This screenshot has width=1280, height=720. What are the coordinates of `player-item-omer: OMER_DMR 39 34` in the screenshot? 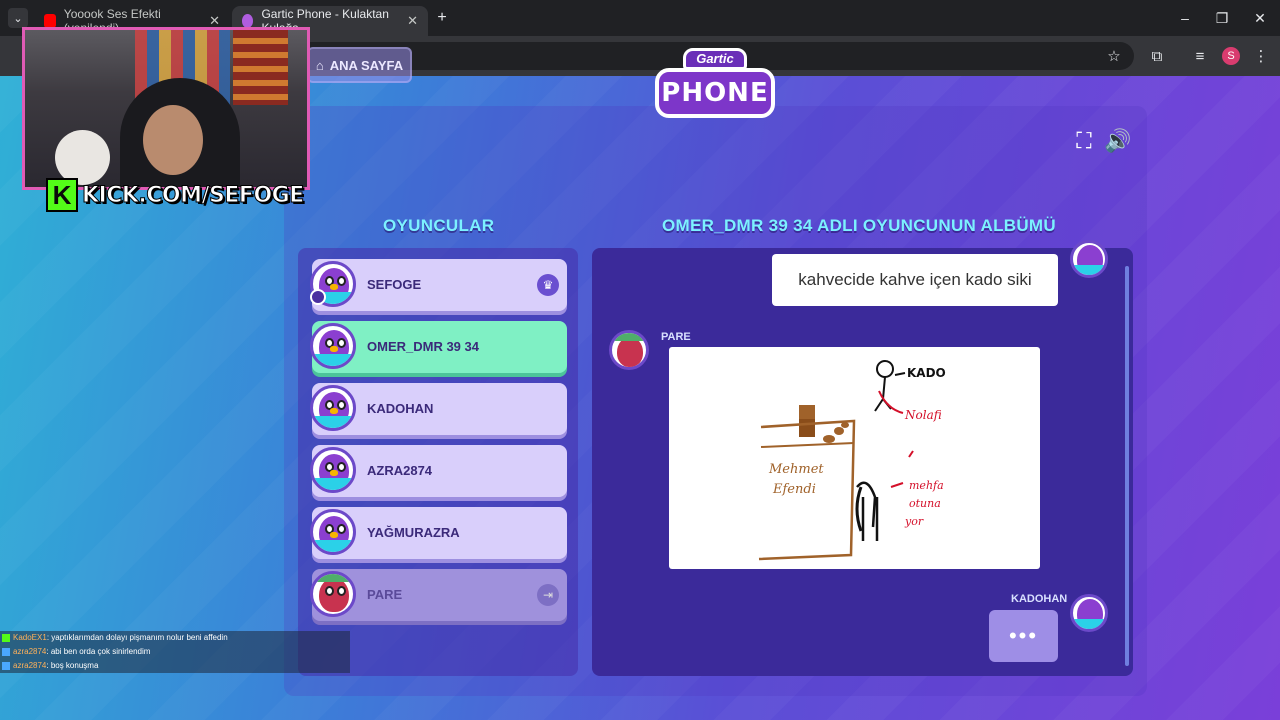 It's located at (438, 347).